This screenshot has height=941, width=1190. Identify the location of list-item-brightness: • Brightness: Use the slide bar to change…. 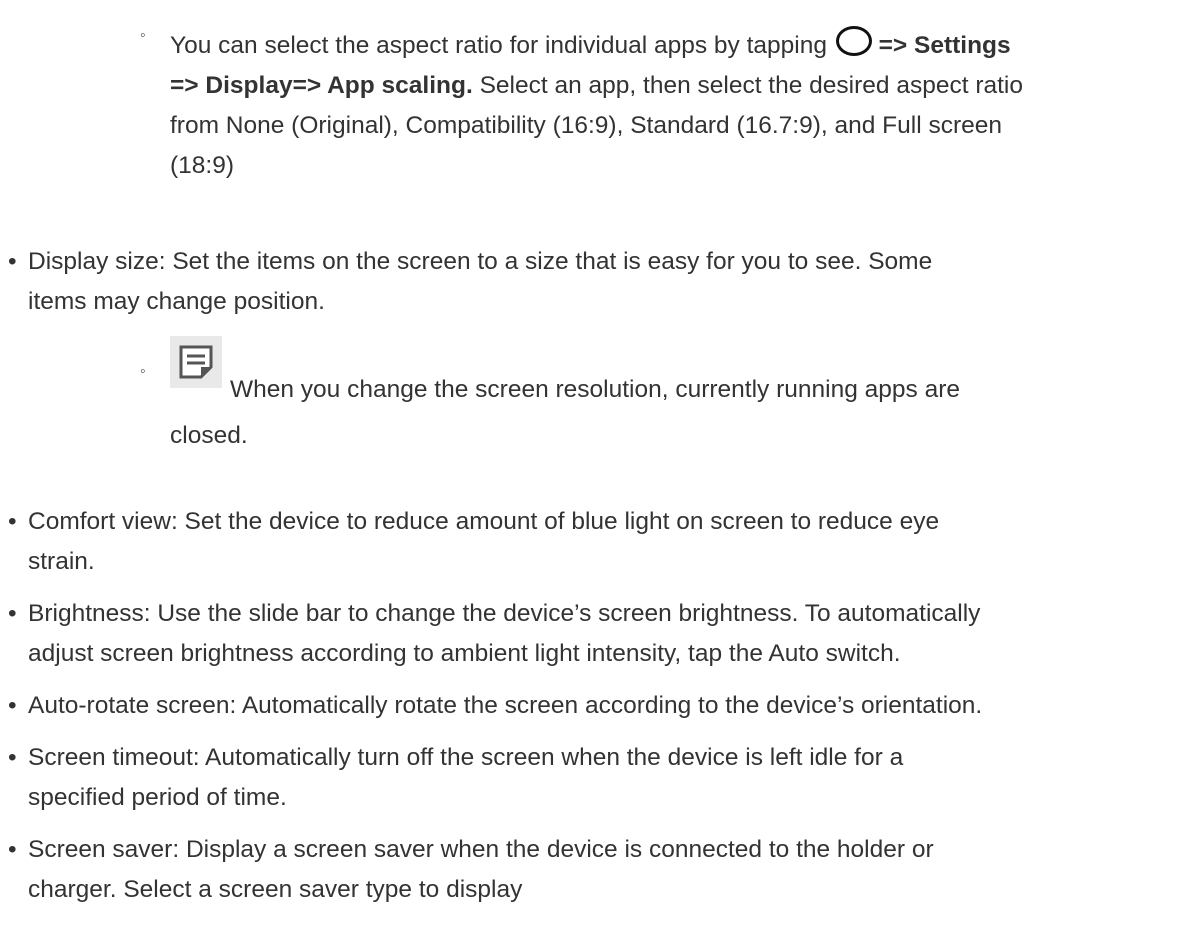
(593, 634).